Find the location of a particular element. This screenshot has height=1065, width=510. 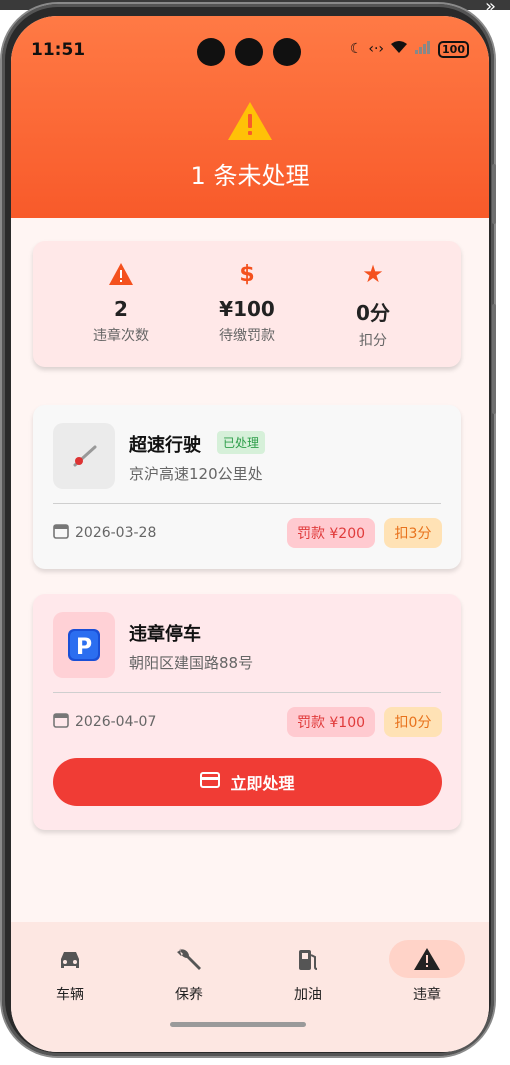

stat-points: ★ 0分 扣分 is located at coordinates (373, 305).